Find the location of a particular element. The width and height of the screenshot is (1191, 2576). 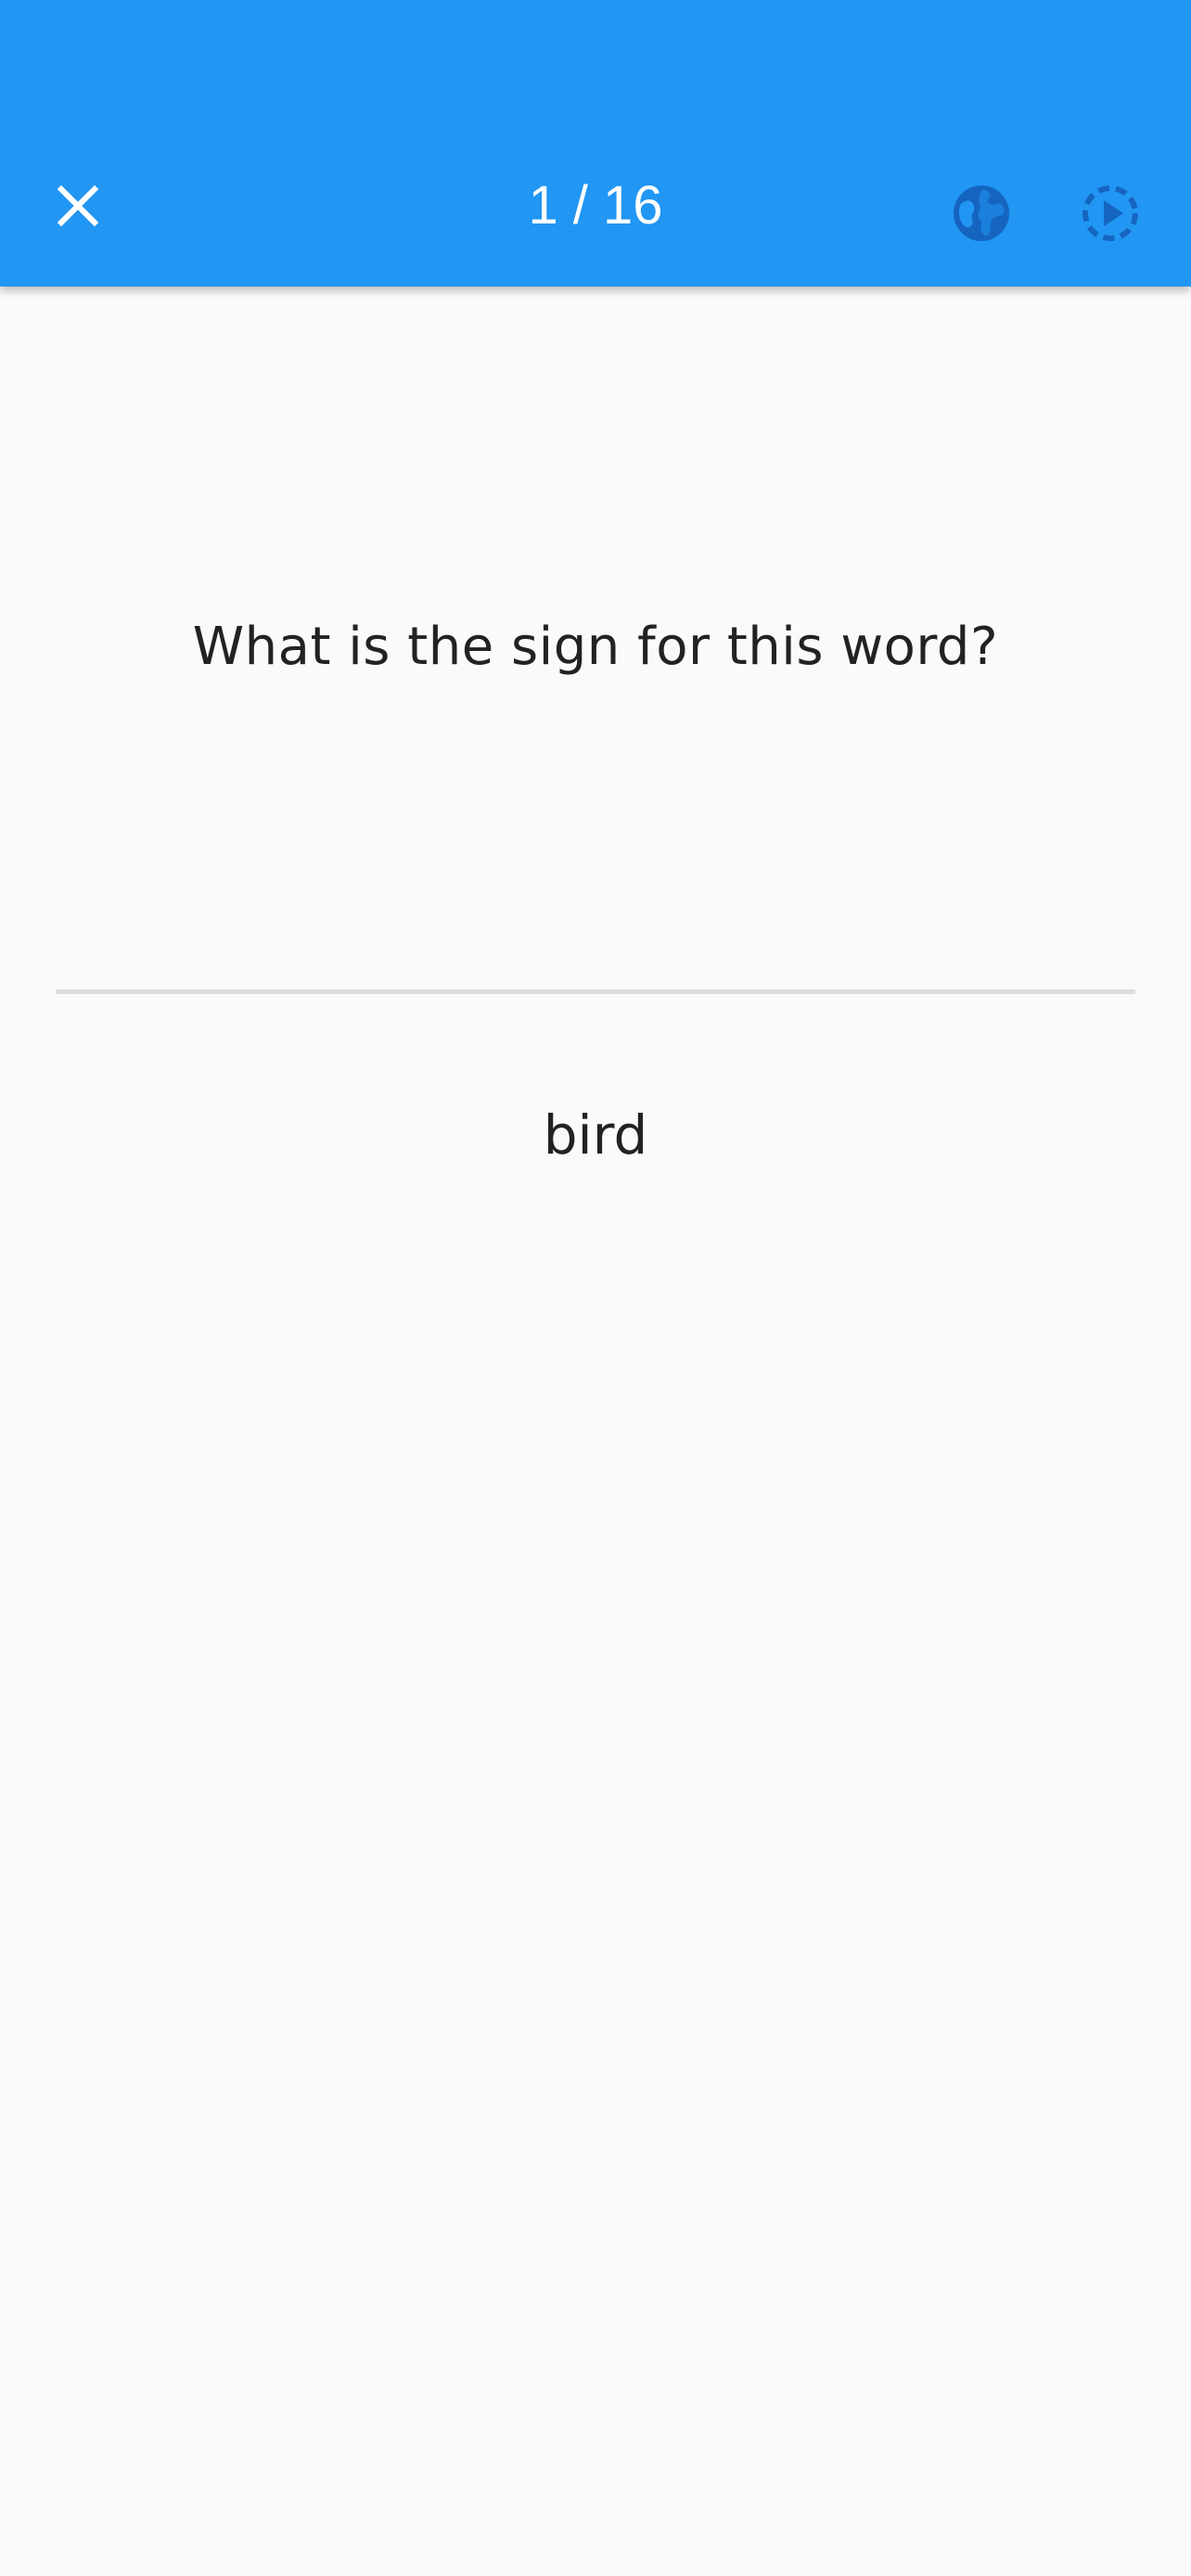

globe-icon is located at coordinates (981, 213).